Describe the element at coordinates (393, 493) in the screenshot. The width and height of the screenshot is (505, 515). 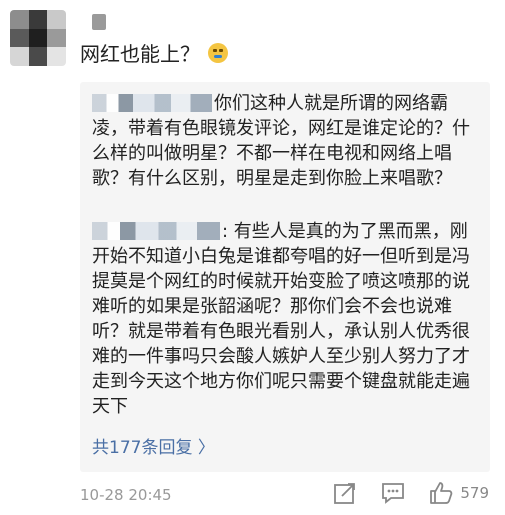
I see `comment-icon` at that location.